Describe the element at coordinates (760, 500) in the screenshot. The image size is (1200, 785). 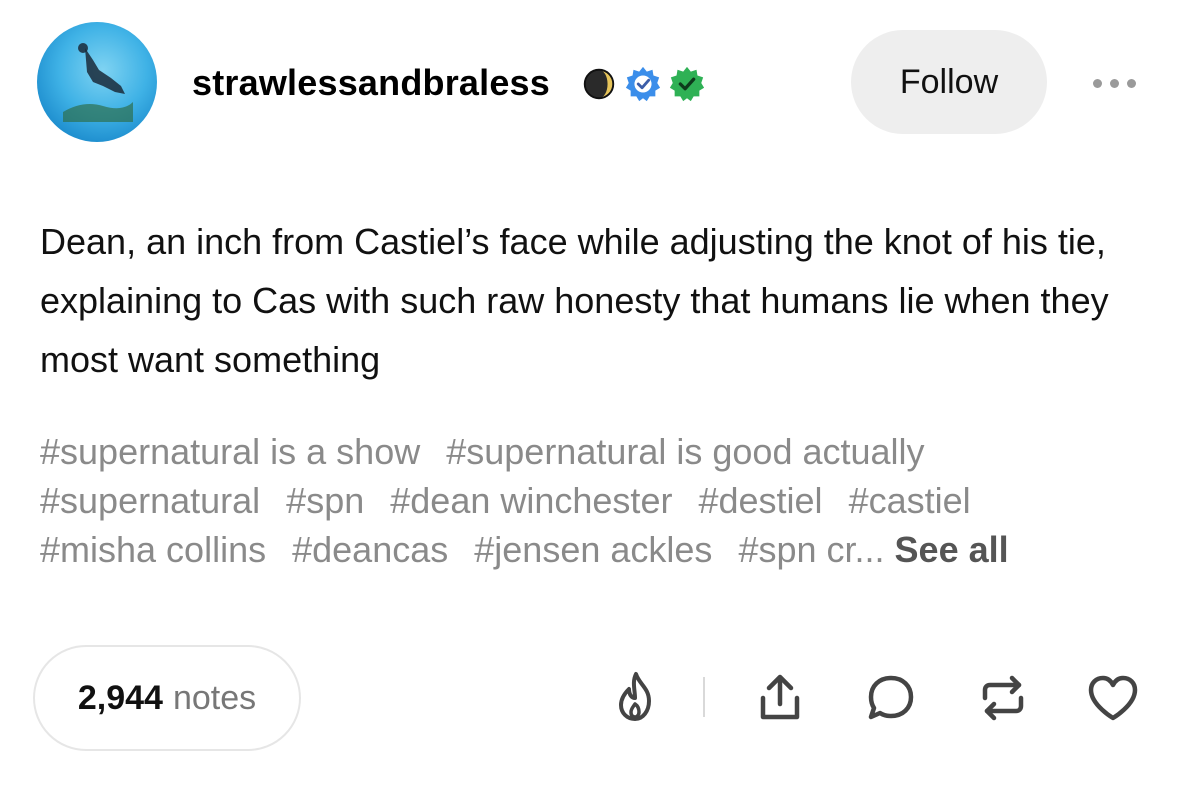
I see `tag: #destiel` at that location.